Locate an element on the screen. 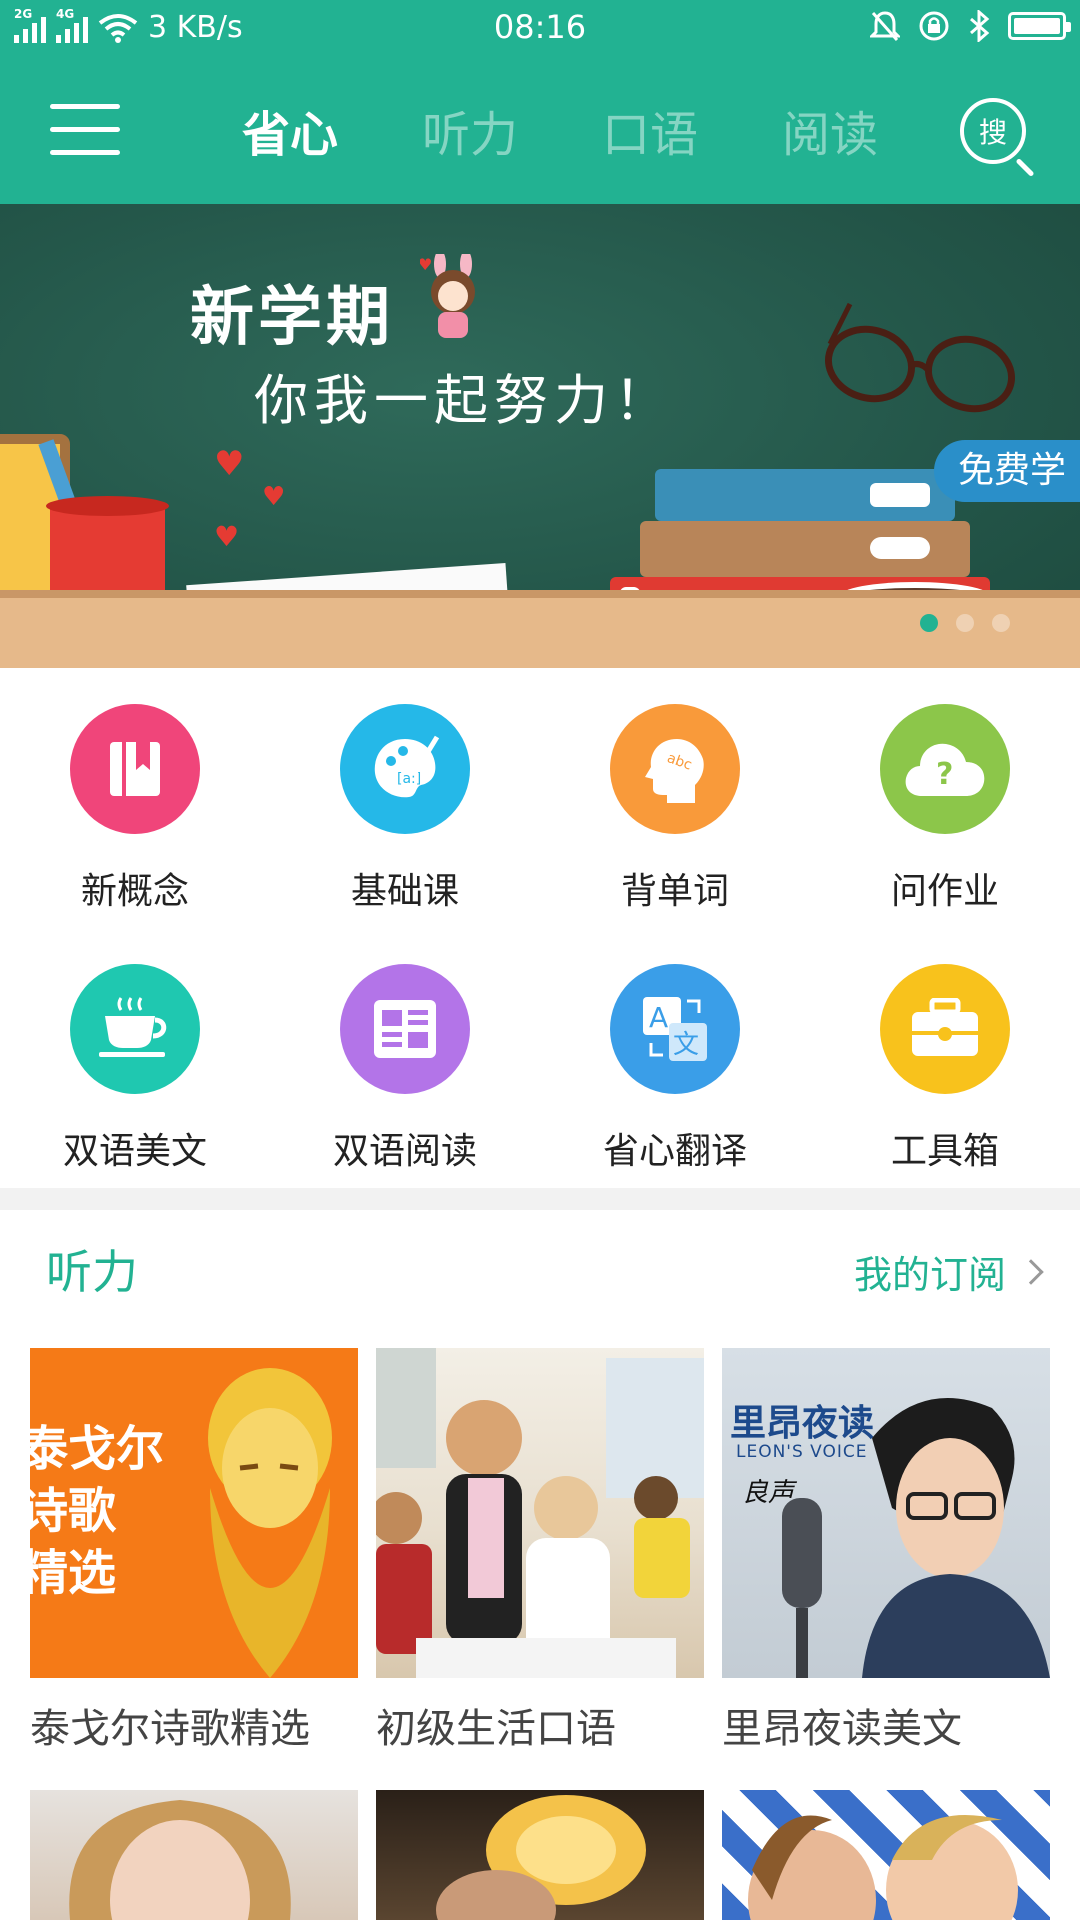 Image resolution: width=1080 pixels, height=1920 pixels. bluetooth-icon is located at coordinates (980, 26).